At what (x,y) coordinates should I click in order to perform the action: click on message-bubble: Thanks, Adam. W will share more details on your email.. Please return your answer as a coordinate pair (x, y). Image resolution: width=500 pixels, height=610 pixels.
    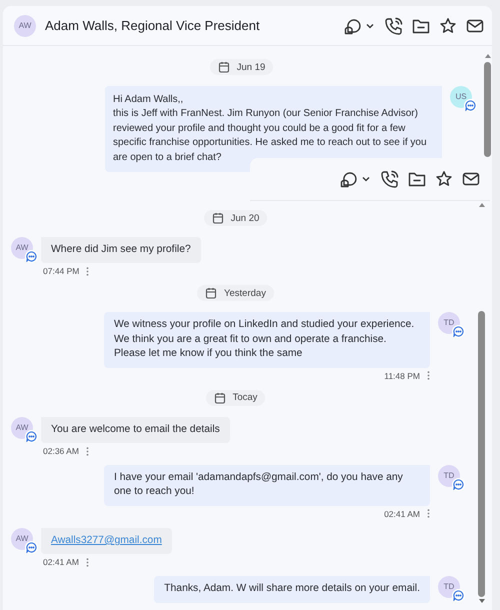
    Looking at the image, I should click on (292, 589).